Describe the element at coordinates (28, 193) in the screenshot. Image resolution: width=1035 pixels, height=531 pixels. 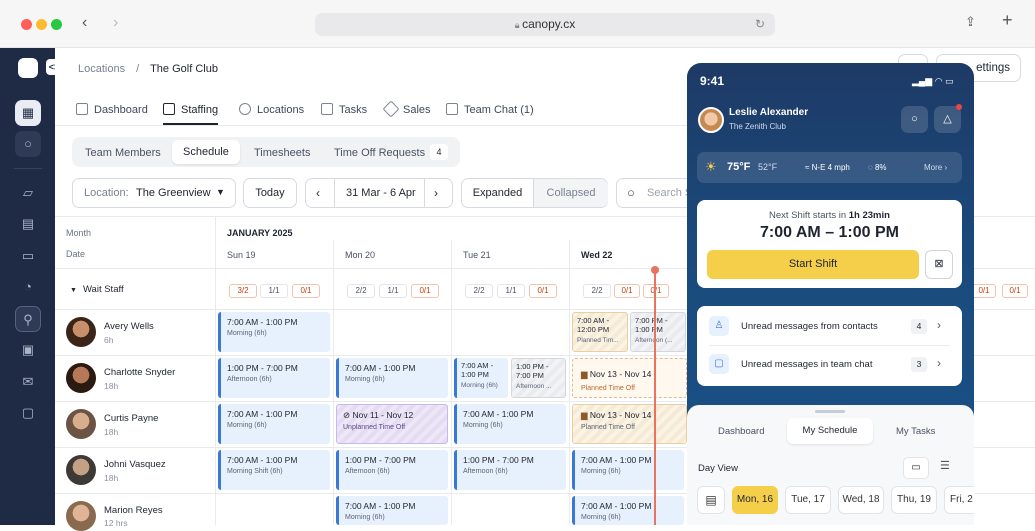
I see `dashboard-icon: ▱` at that location.